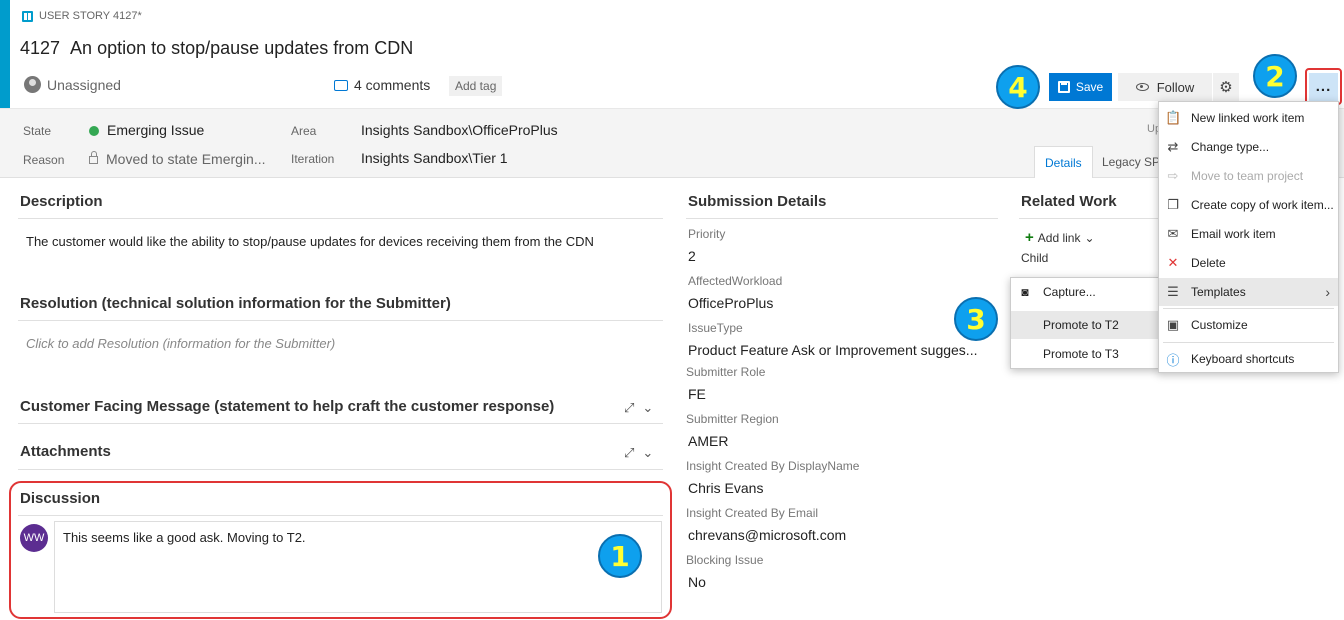  I want to click on callout-badge-4: 4, so click(1018, 87).